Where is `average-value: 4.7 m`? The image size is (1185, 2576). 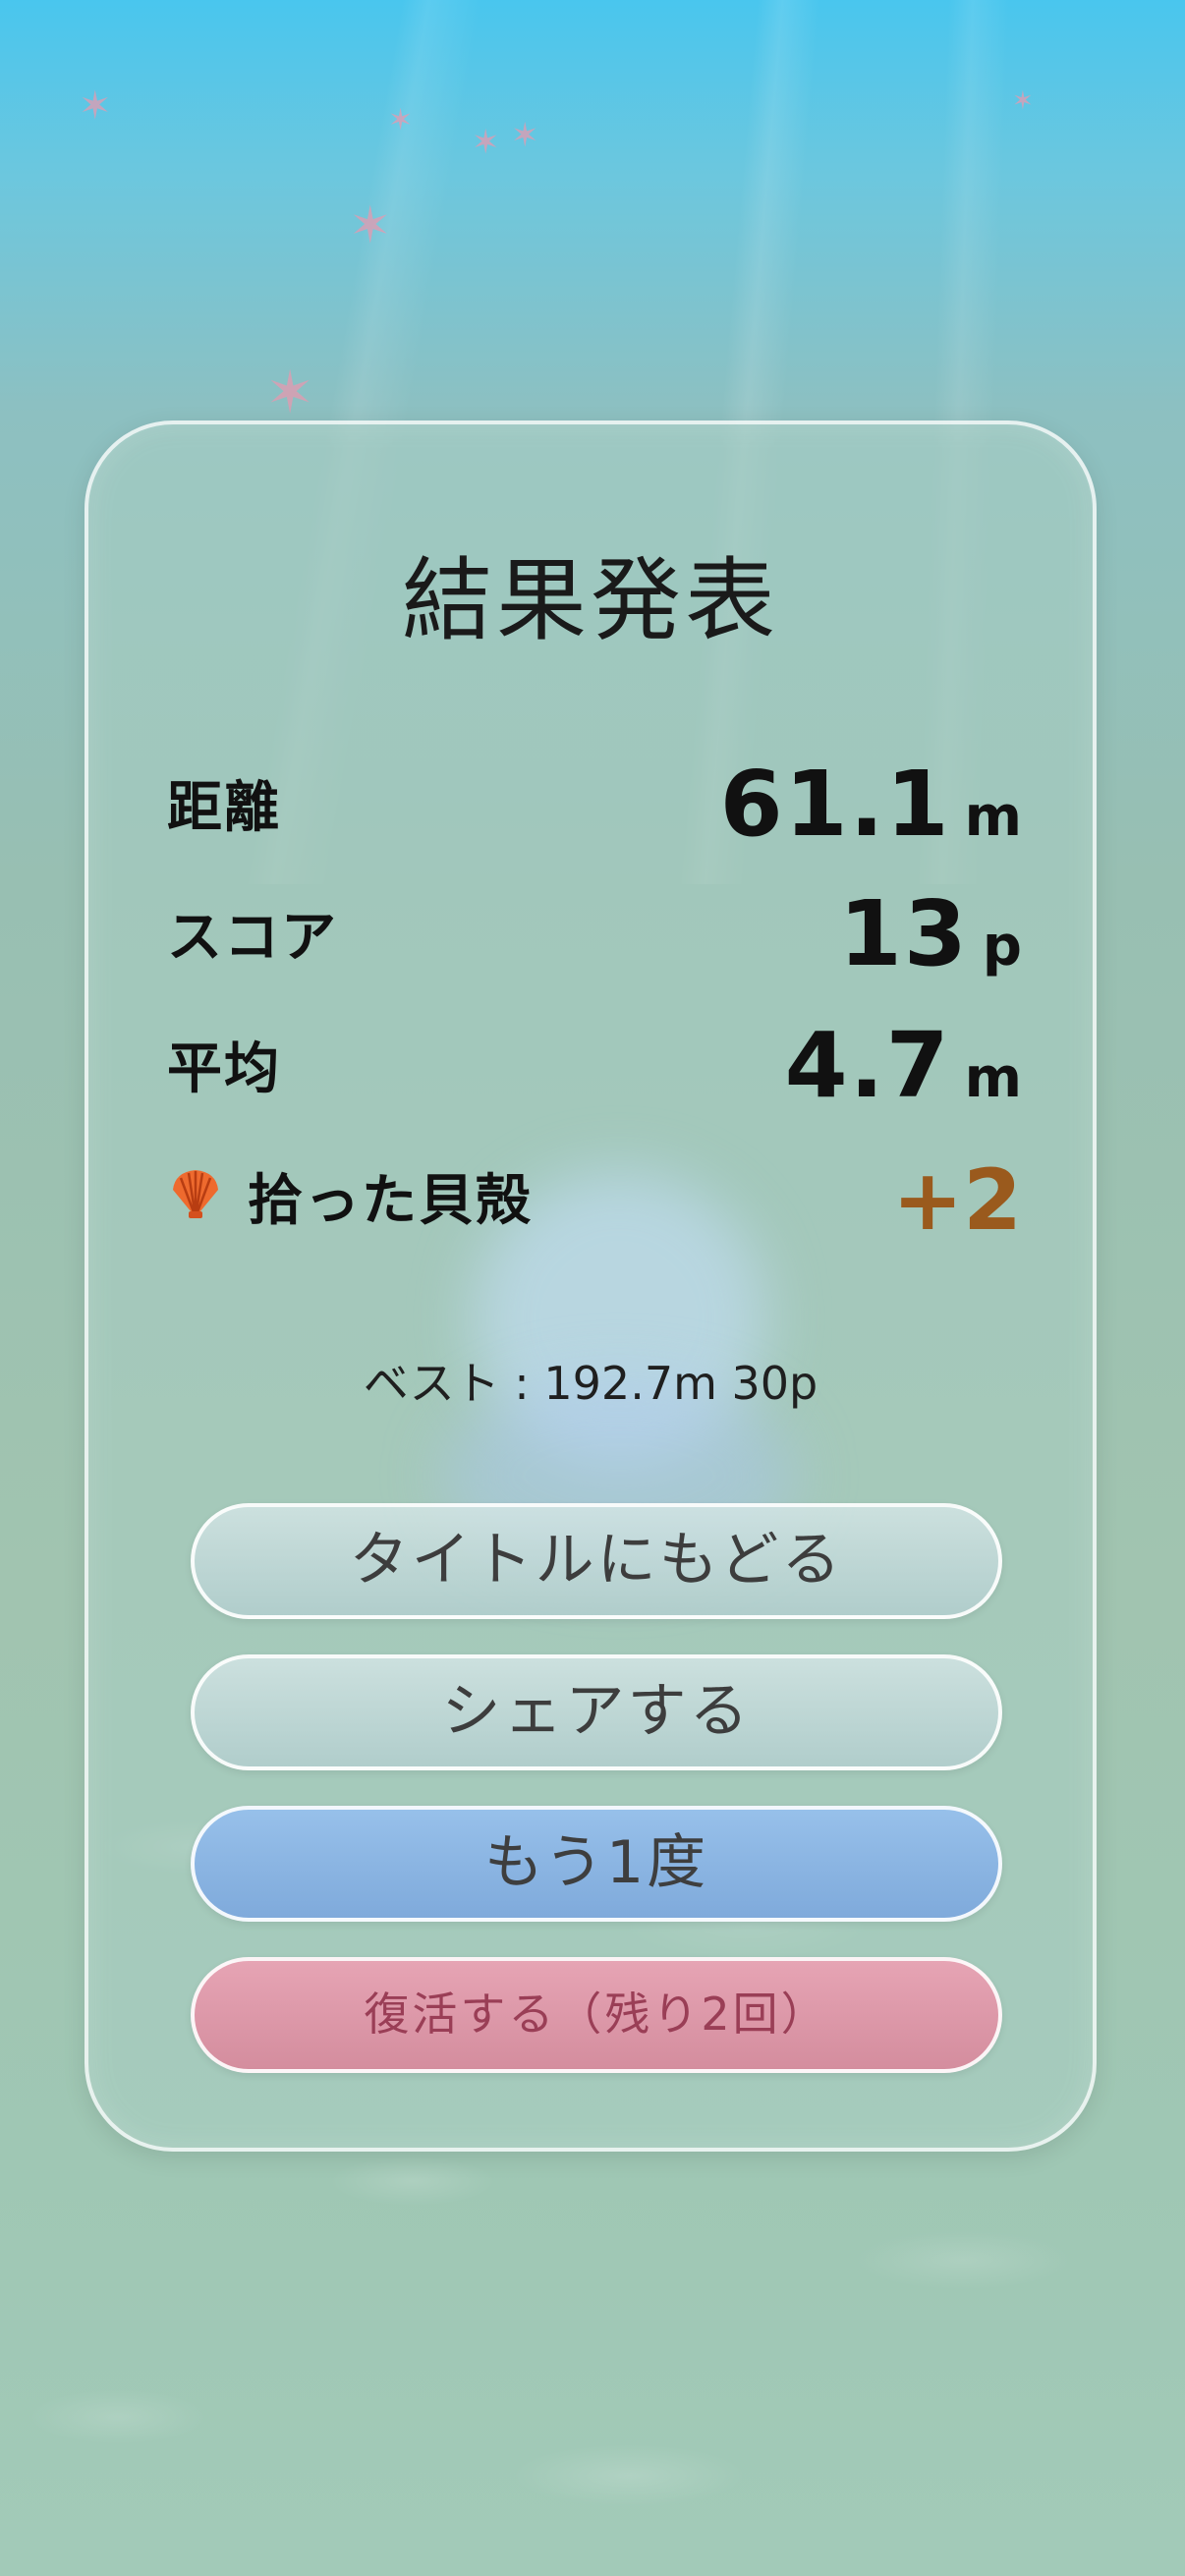 average-value: 4.7 m is located at coordinates (903, 1065).